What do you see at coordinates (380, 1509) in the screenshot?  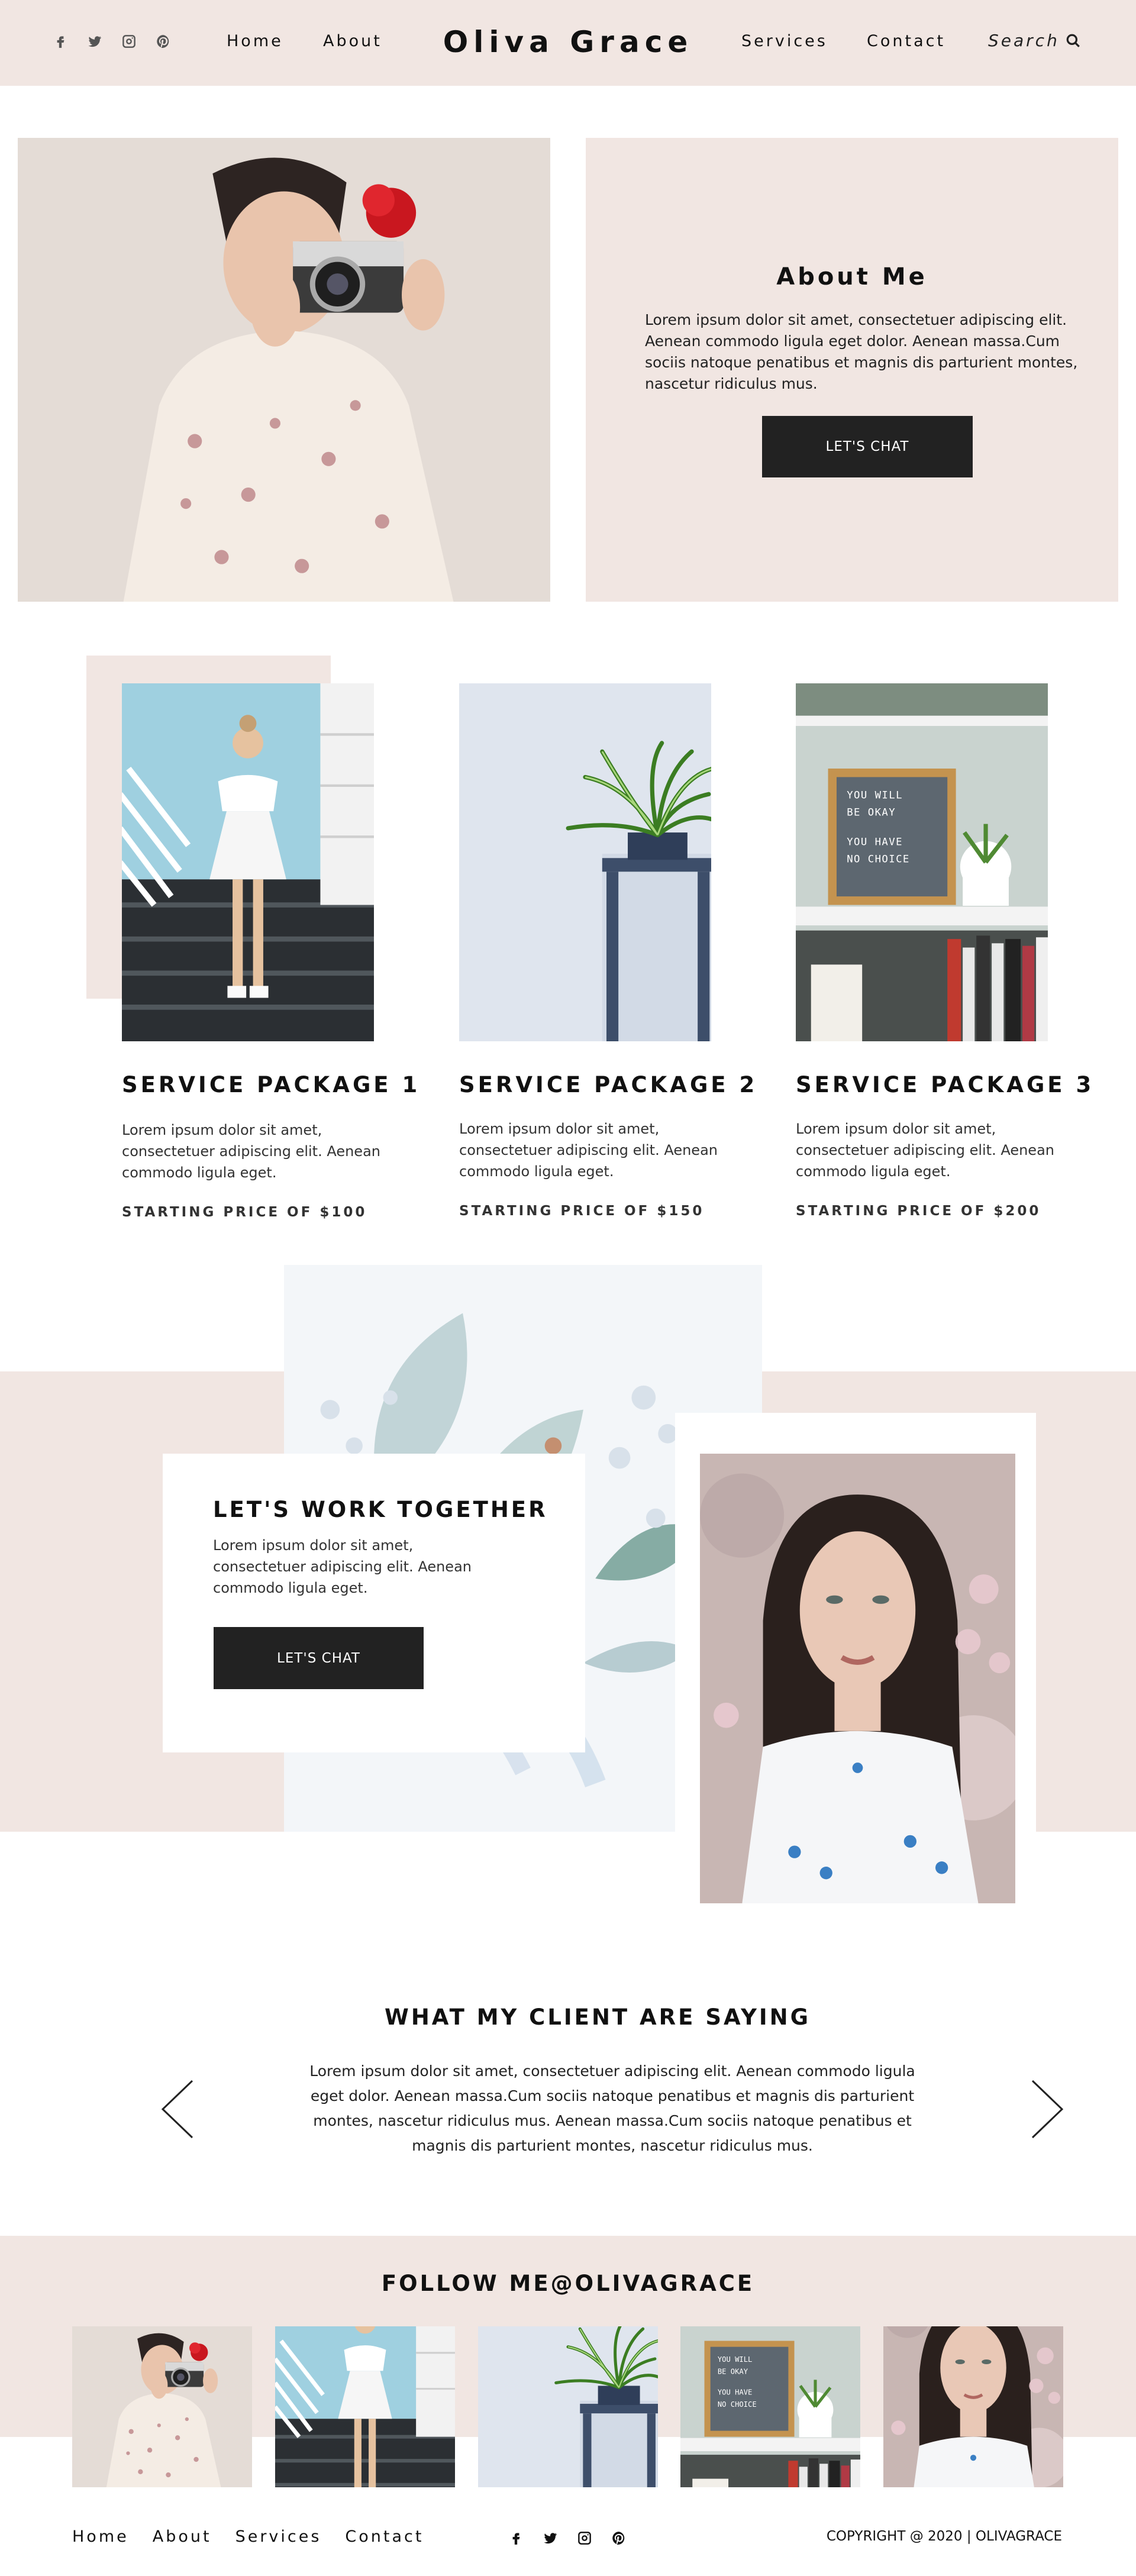 I see `work-title: LET'S WORK TOGETHER` at bounding box center [380, 1509].